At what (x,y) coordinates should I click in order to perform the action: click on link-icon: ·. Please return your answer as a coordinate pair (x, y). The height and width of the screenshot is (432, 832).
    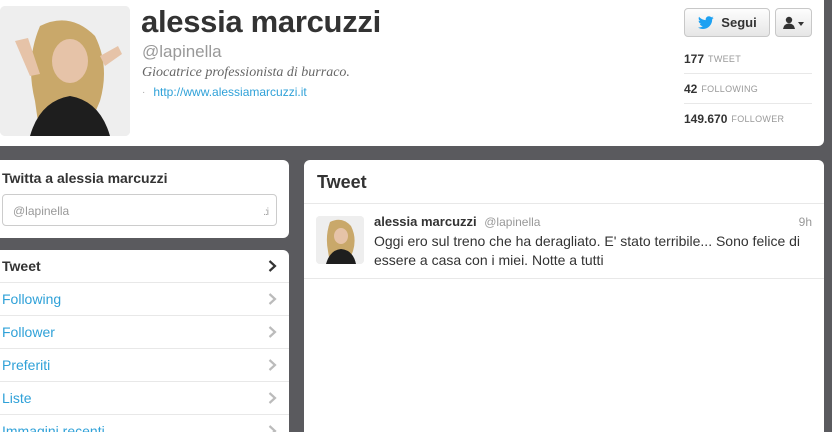
    Looking at the image, I should click on (144, 92).